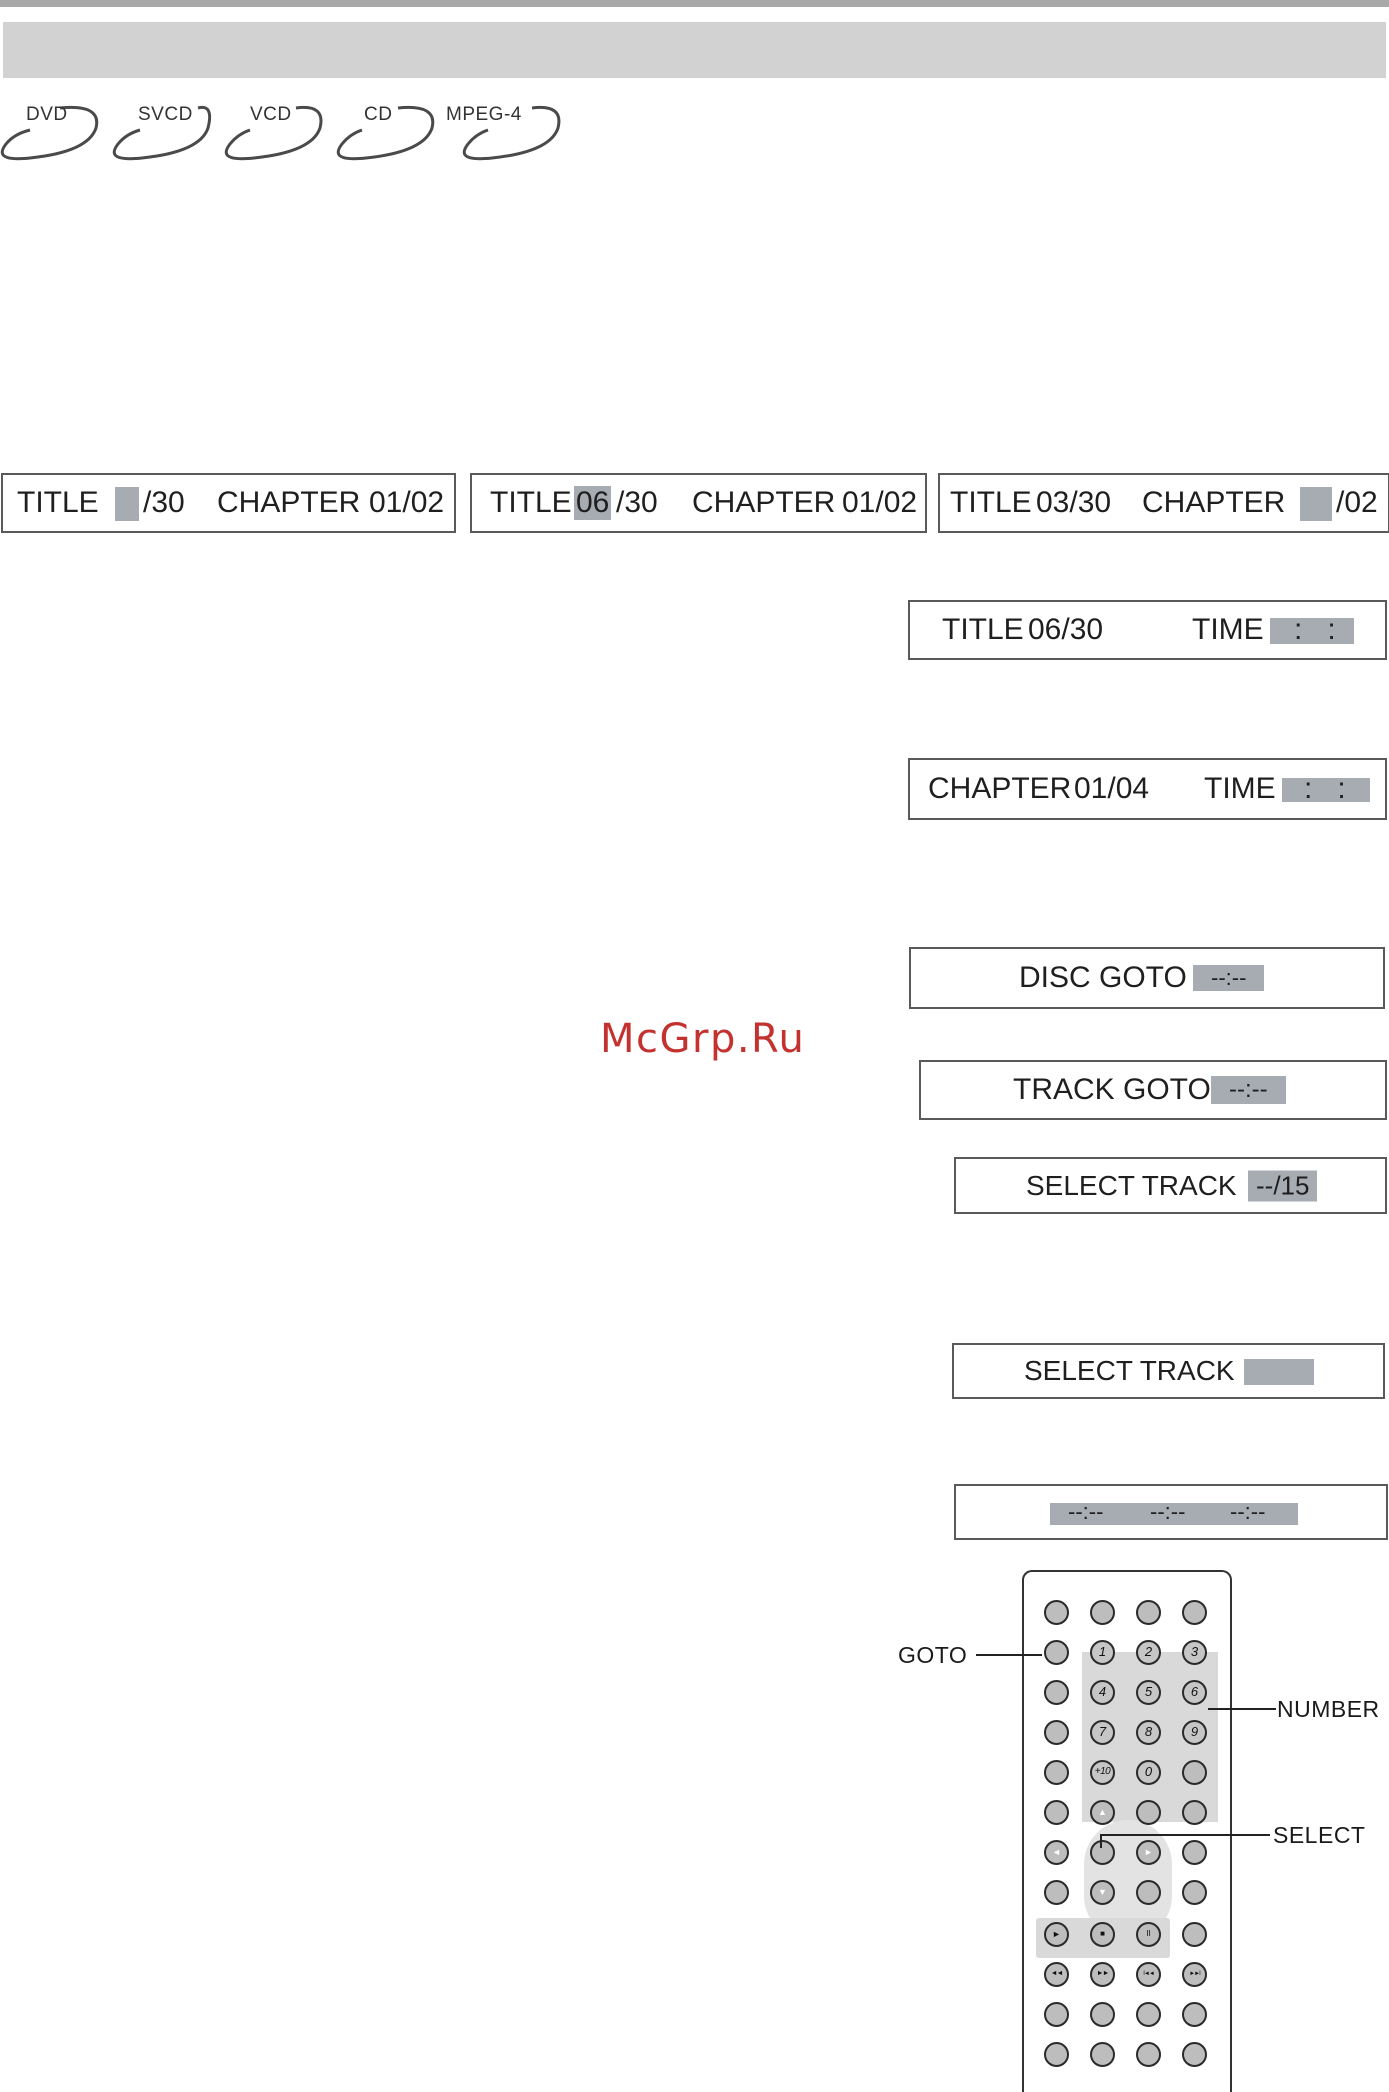 Image resolution: width=1389 pixels, height=2092 pixels. What do you see at coordinates (1103, 977) in the screenshot?
I see `osd-label-disc-goto: DISC GOTO` at bounding box center [1103, 977].